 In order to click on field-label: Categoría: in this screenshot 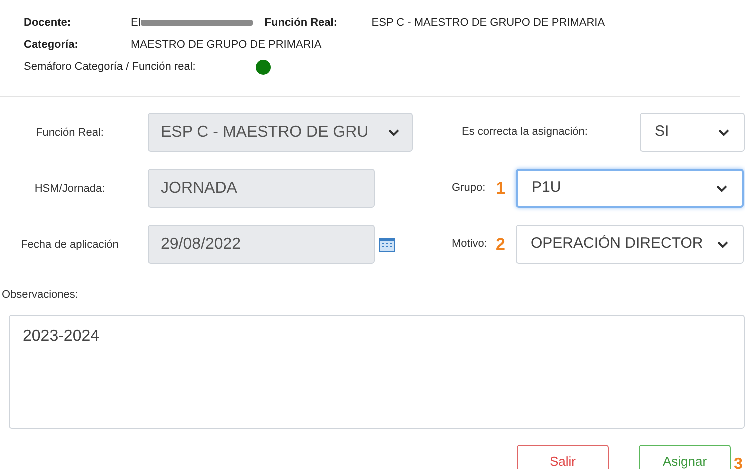, I will do `click(52, 45)`.